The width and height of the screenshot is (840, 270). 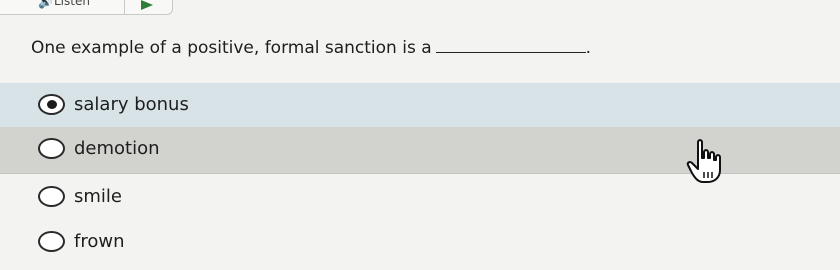 What do you see at coordinates (131, 104) in the screenshot?
I see `option-label: salary bonus` at bounding box center [131, 104].